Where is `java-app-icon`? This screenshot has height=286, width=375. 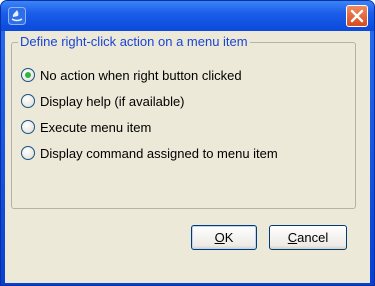 java-app-icon is located at coordinates (17, 16).